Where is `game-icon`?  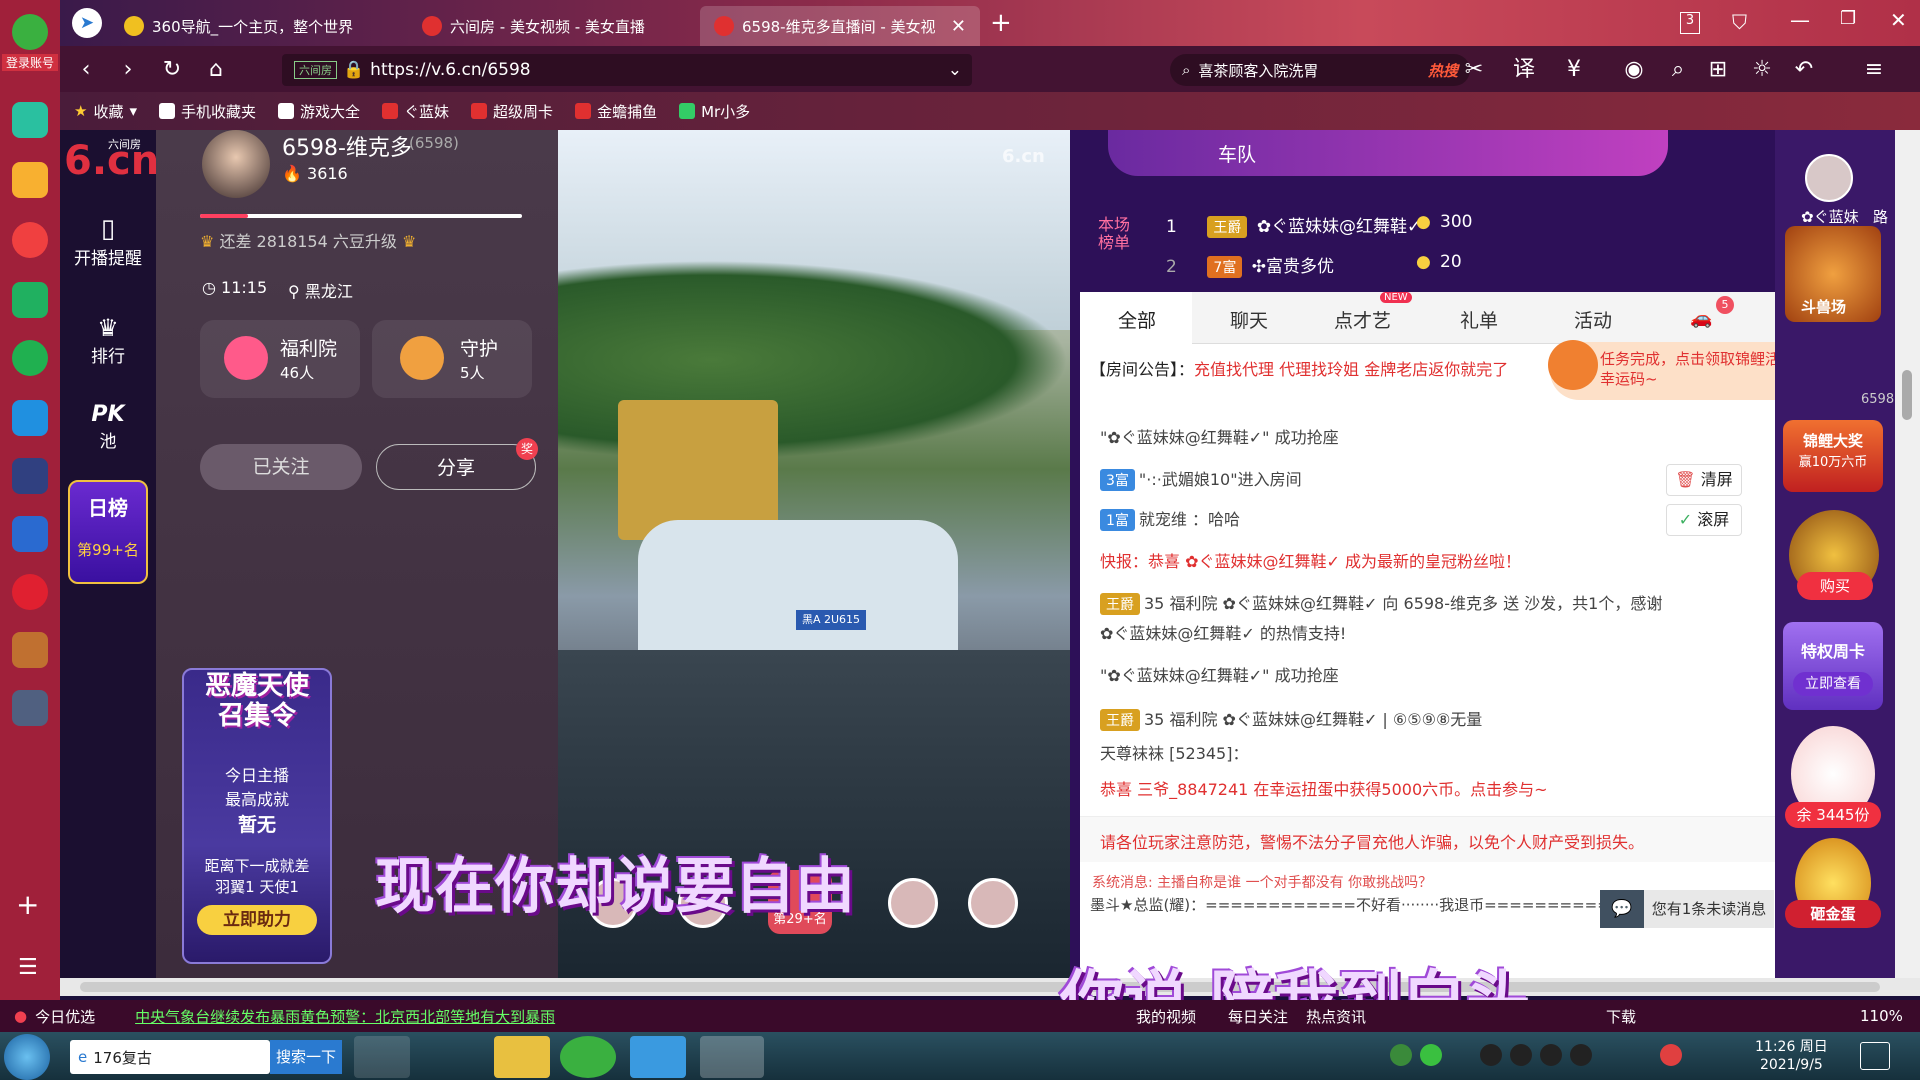 game-icon is located at coordinates (30, 476).